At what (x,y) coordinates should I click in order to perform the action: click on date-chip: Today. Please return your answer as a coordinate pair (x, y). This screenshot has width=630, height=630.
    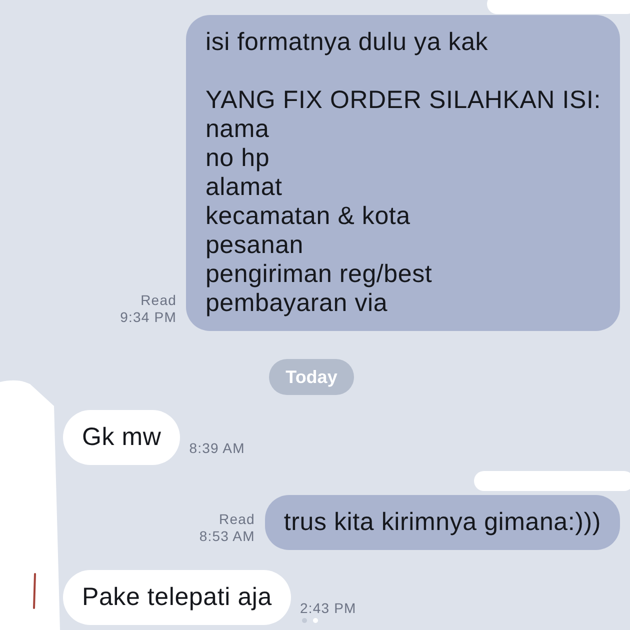
    Looking at the image, I should click on (311, 377).